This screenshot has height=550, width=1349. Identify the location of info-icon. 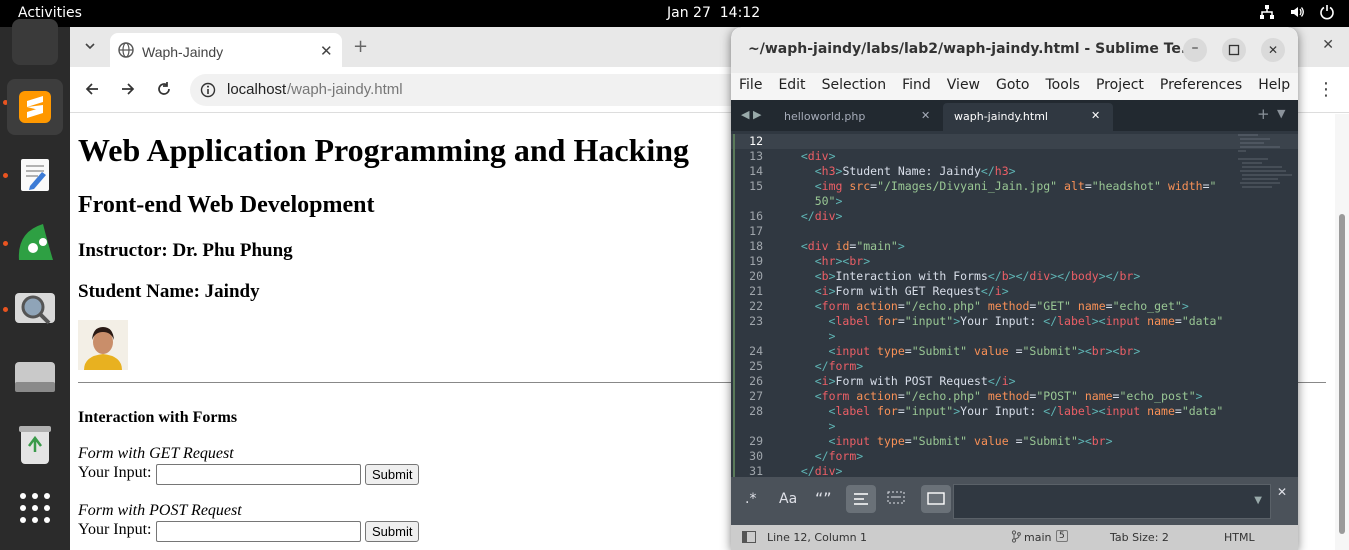
(208, 92).